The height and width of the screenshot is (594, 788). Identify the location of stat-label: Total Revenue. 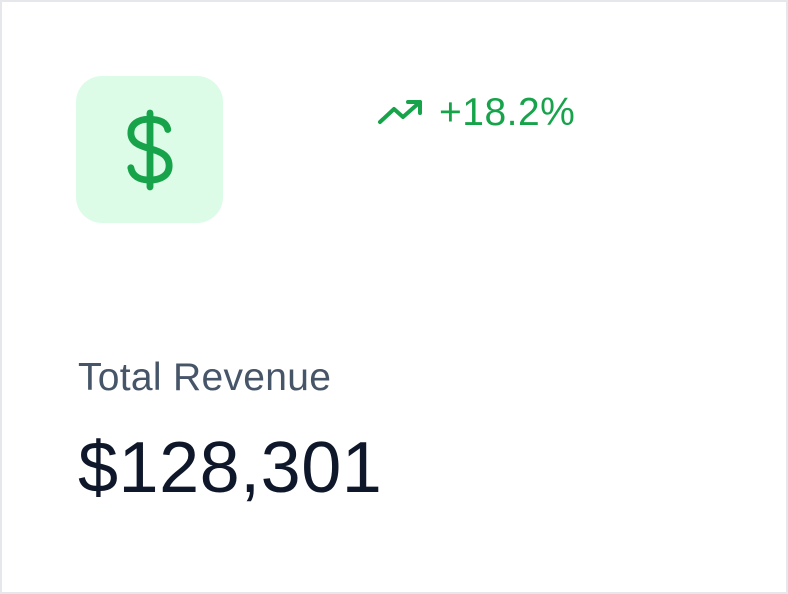
(205, 377).